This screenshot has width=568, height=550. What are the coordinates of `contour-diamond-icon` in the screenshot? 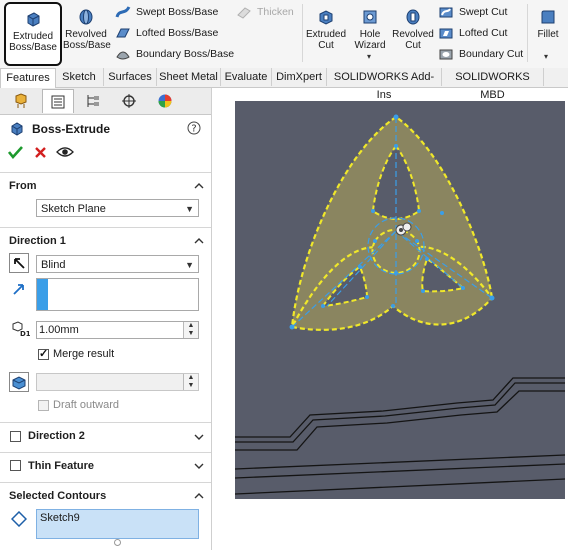 It's located at (19, 519).